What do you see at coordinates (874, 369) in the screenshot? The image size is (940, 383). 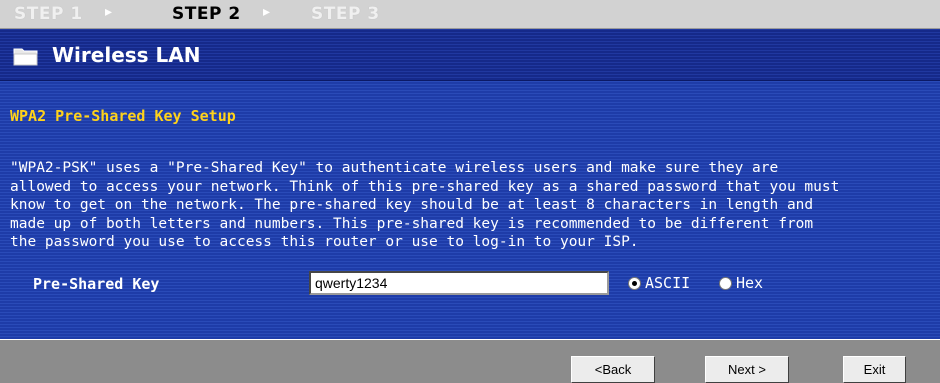 I see `exit-button: Exit` at bounding box center [874, 369].